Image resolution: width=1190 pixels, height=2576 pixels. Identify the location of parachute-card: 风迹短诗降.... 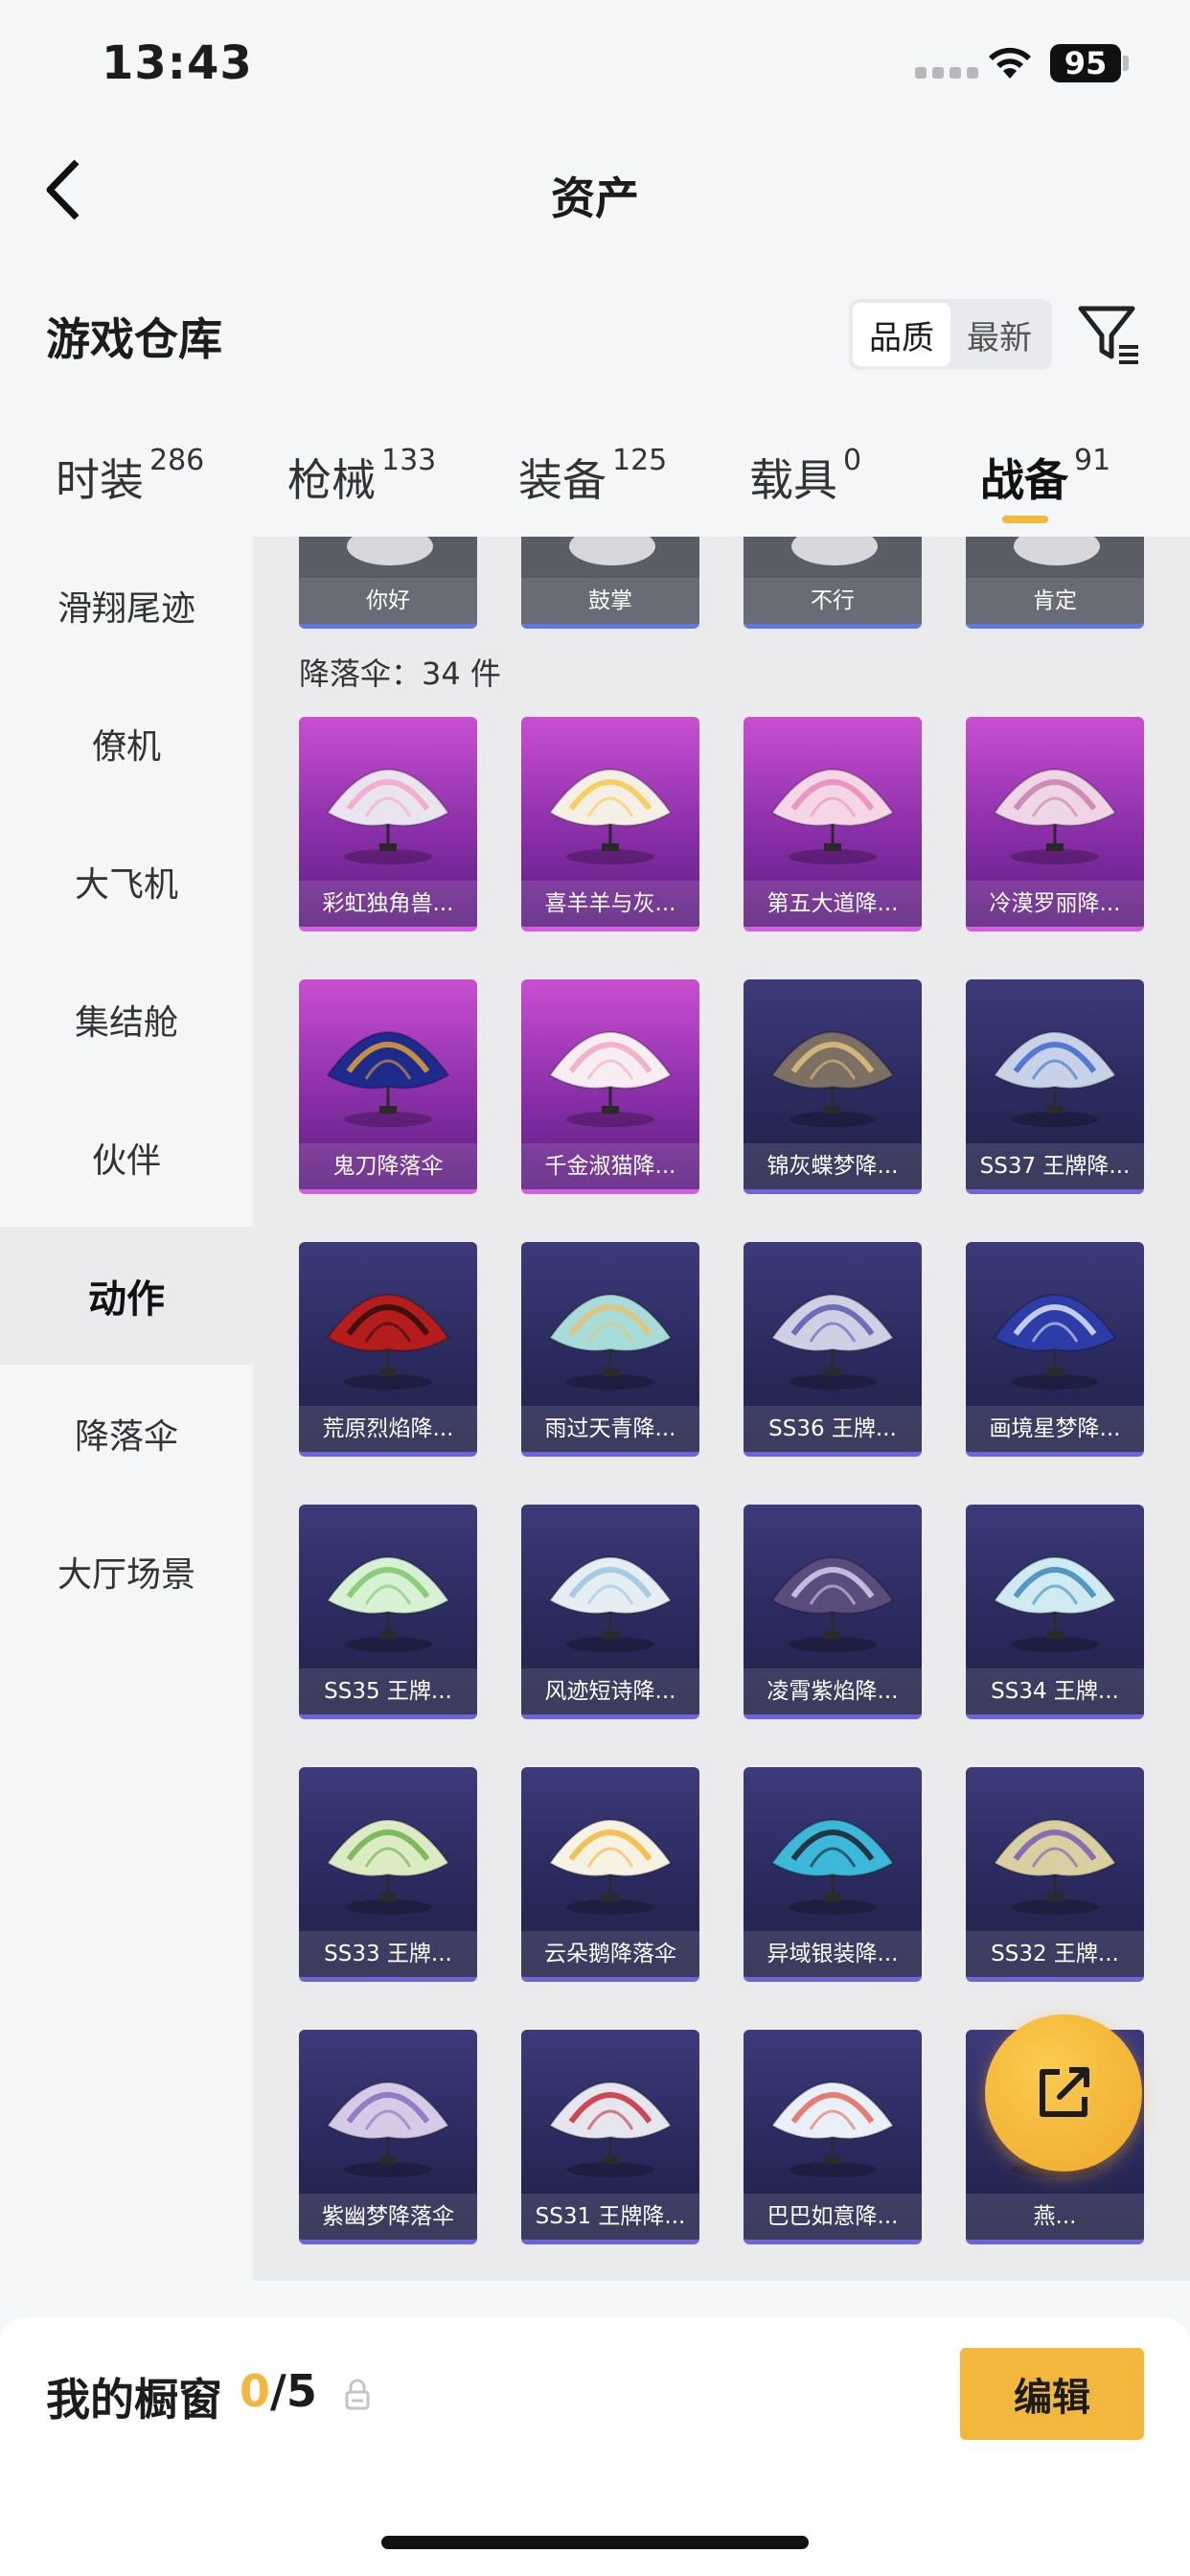
(610, 1612).